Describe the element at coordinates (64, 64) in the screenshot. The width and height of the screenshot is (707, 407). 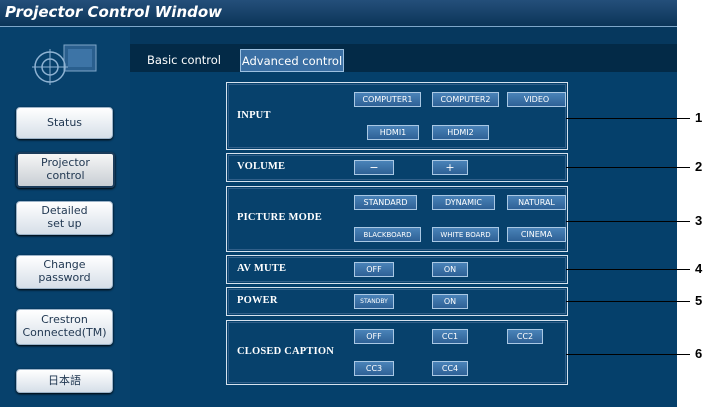
I see `projector-logo-icon` at that location.